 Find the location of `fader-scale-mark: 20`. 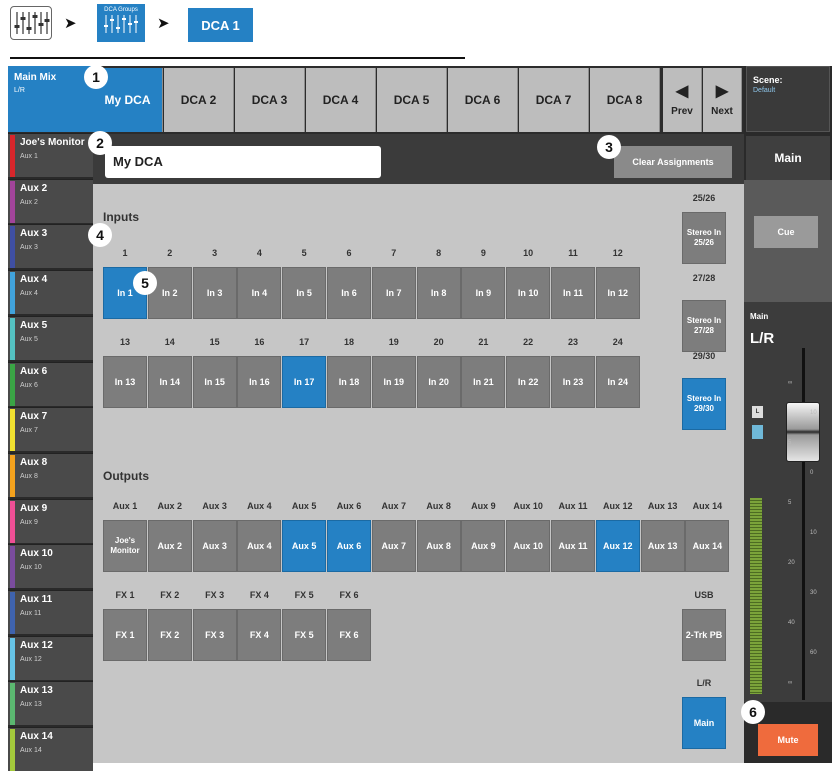

fader-scale-mark: 20 is located at coordinates (791, 563).